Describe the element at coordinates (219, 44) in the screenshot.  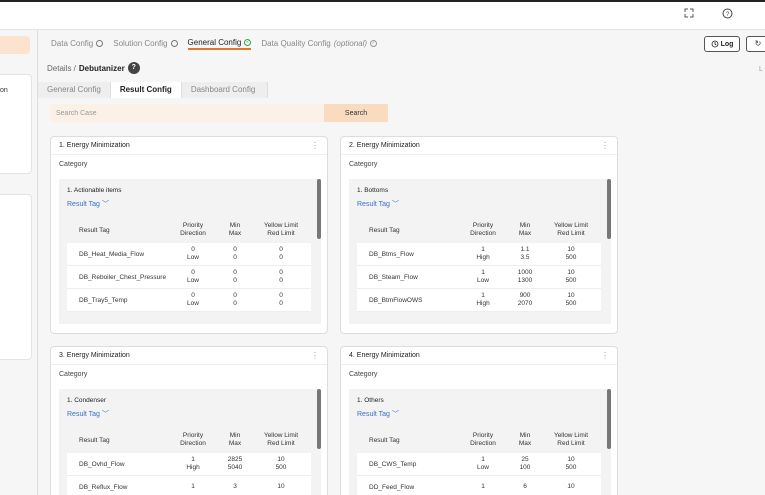
I see `tab-general-config: General Config ✓` at that location.